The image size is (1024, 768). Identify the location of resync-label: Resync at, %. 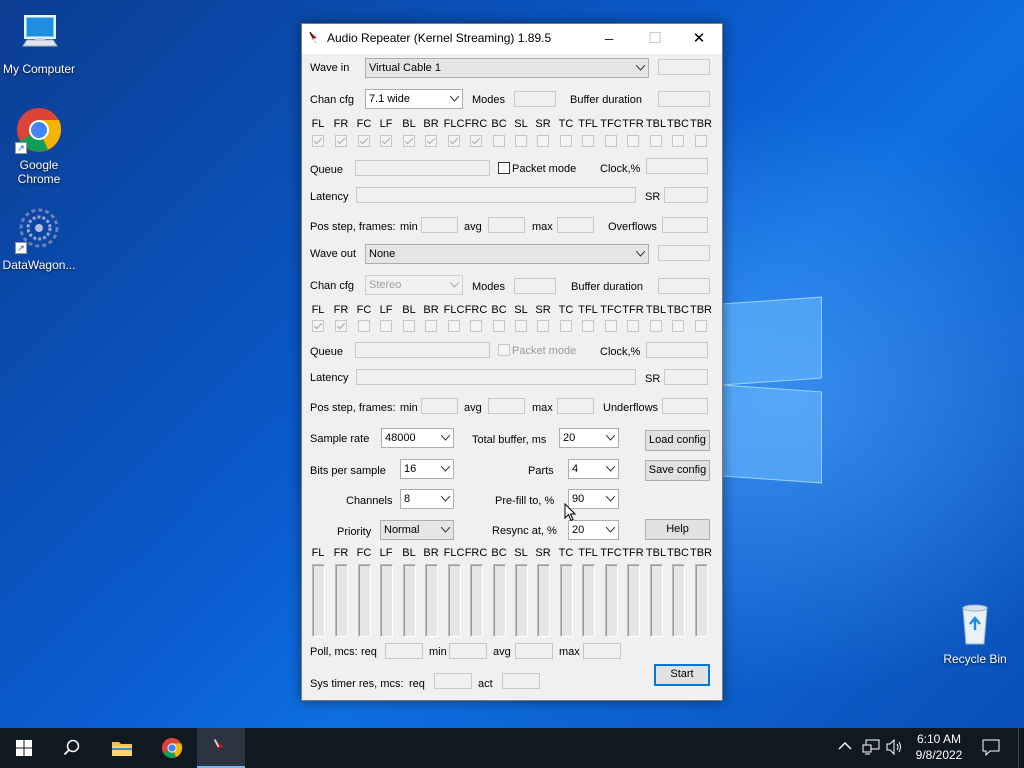
(524, 531).